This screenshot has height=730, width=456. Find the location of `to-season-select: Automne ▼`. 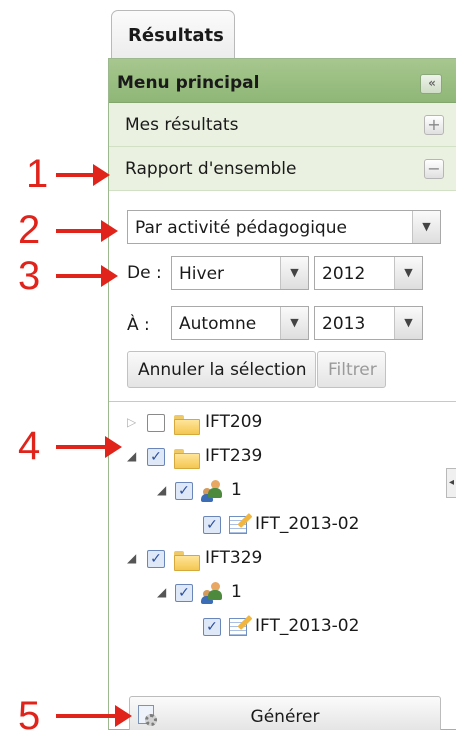

to-season-select: Automne ▼ is located at coordinates (240, 323).